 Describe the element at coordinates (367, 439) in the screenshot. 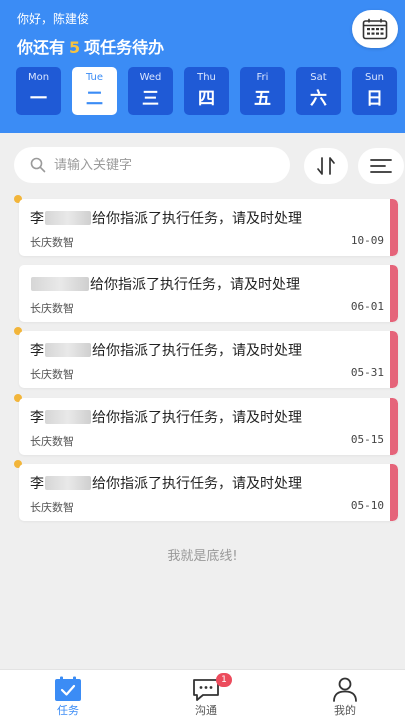

I see `task-date: 05-15` at that location.